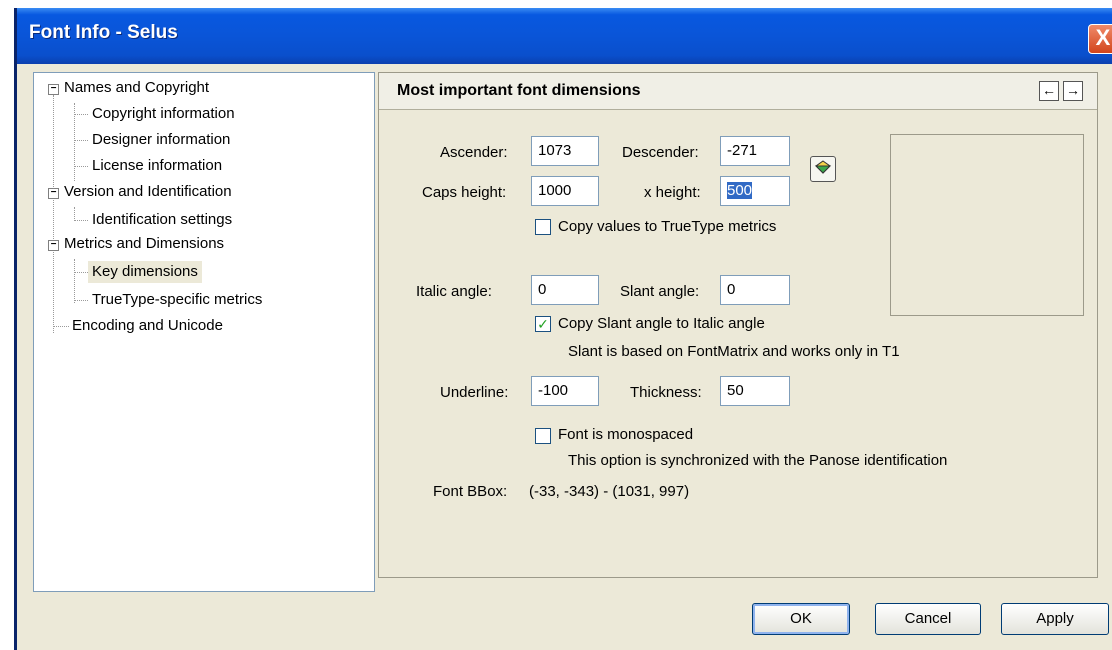 The width and height of the screenshot is (1112, 650). Describe the element at coordinates (543, 324) in the screenshot. I see `copy-slant-checkbox: ✓` at that location.